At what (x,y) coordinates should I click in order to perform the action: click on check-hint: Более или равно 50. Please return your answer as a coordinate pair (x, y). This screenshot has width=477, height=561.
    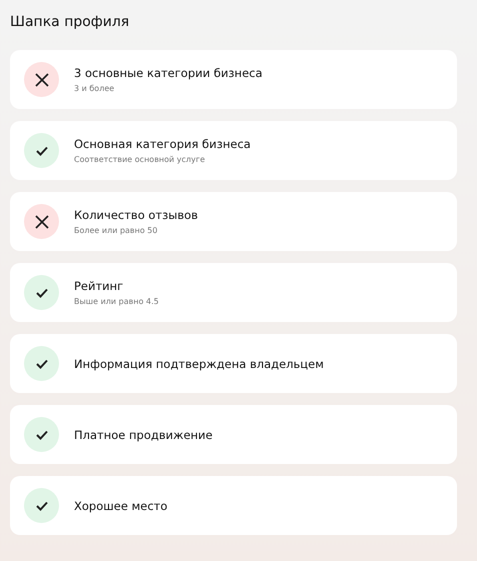
    Looking at the image, I should click on (116, 230).